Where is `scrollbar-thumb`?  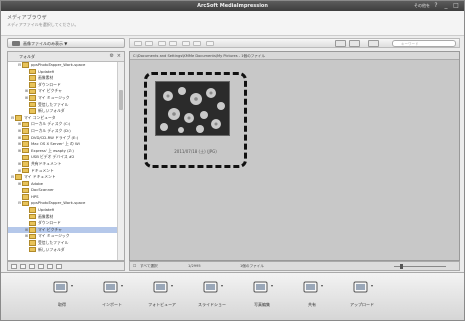
scrollbar-thumb is located at coordinates (121, 100).